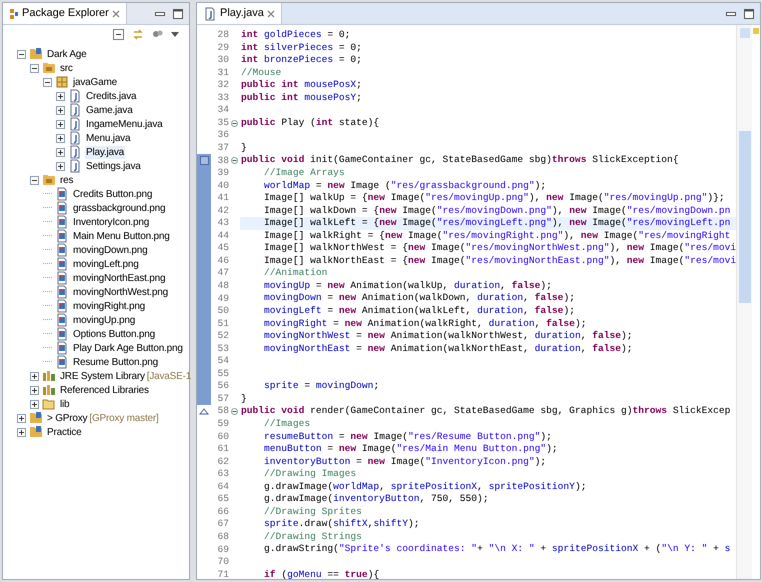 The image size is (762, 582). What do you see at coordinates (239, 13) in the screenshot?
I see `editor-tab: Play.java` at bounding box center [239, 13].